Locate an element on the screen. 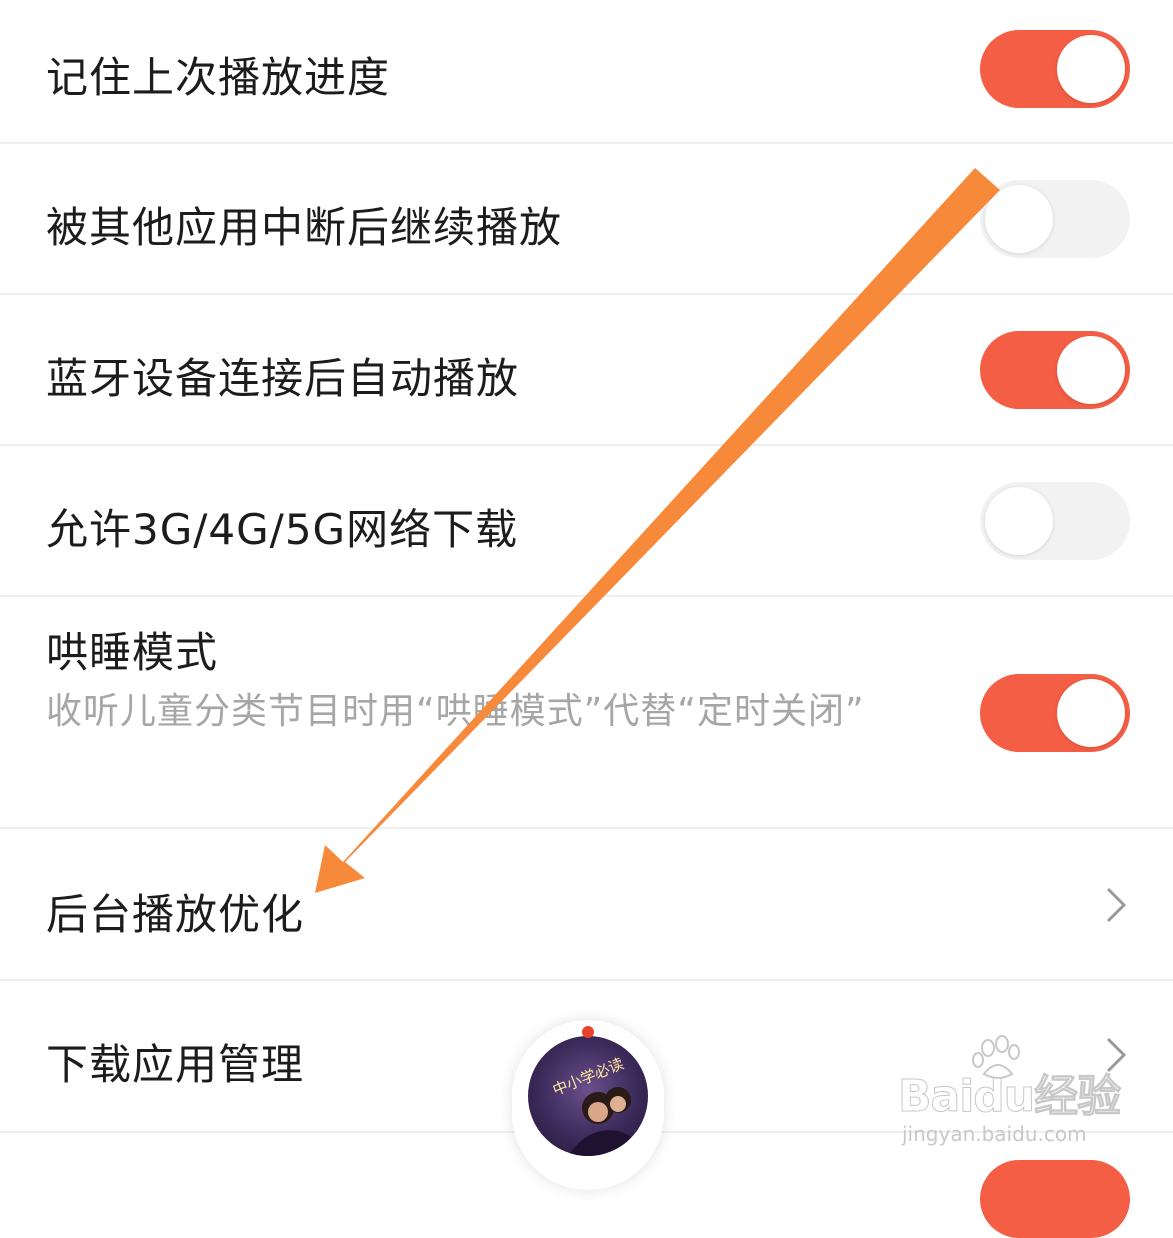 The width and height of the screenshot is (1173, 1238). setting-row-remember-progress: 记住上次播放进度 is located at coordinates (586, 72).